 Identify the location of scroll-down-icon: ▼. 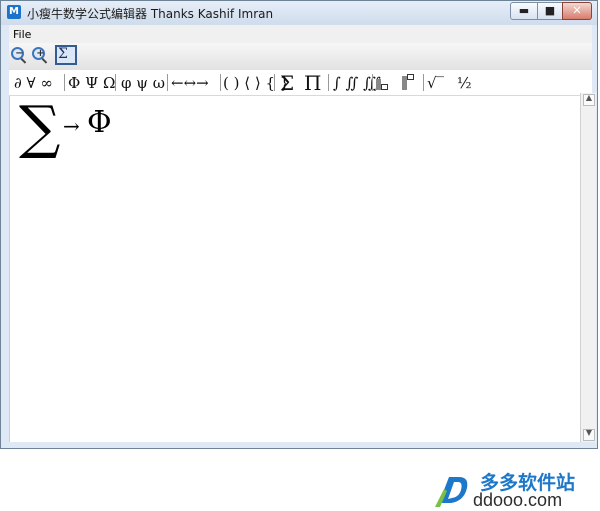
(589, 432).